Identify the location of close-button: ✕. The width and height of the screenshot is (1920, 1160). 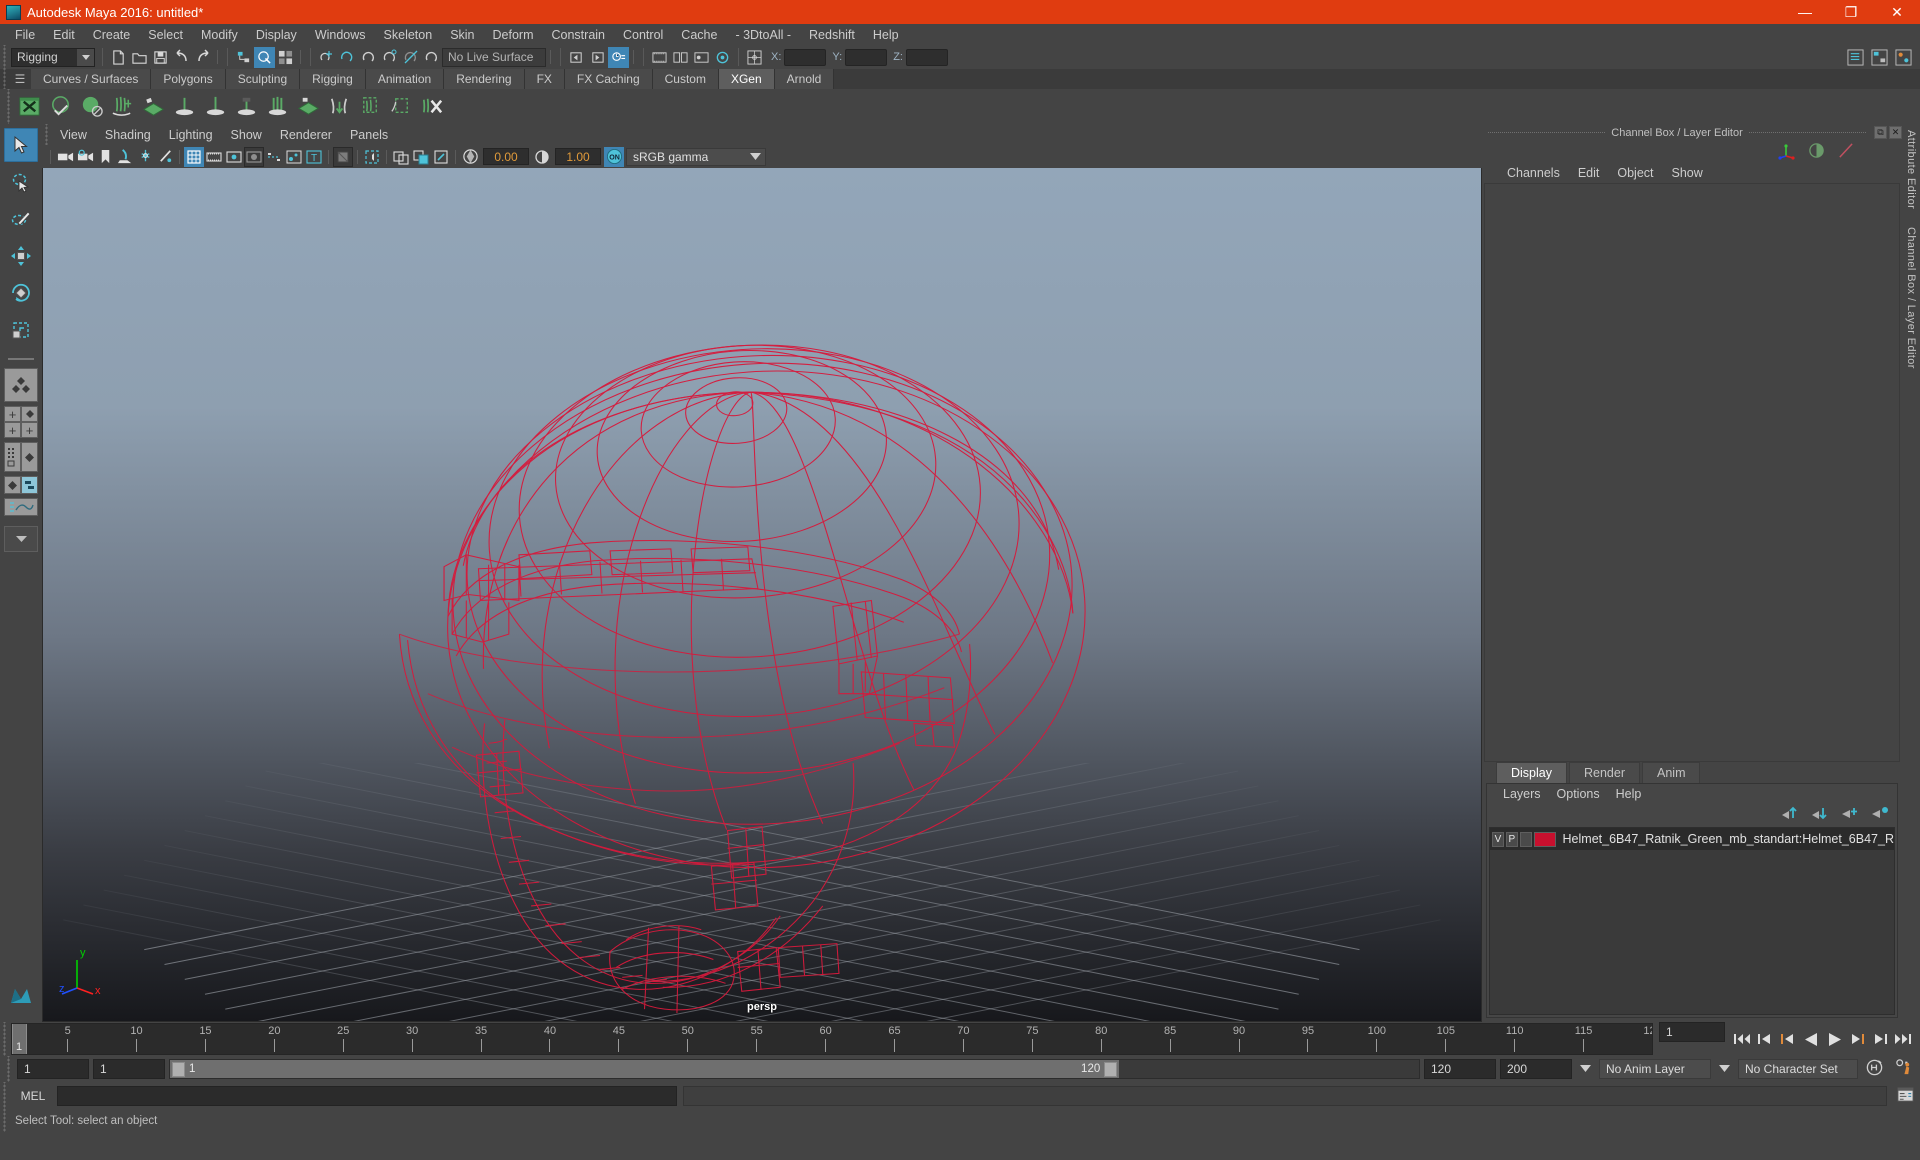
(1897, 12).